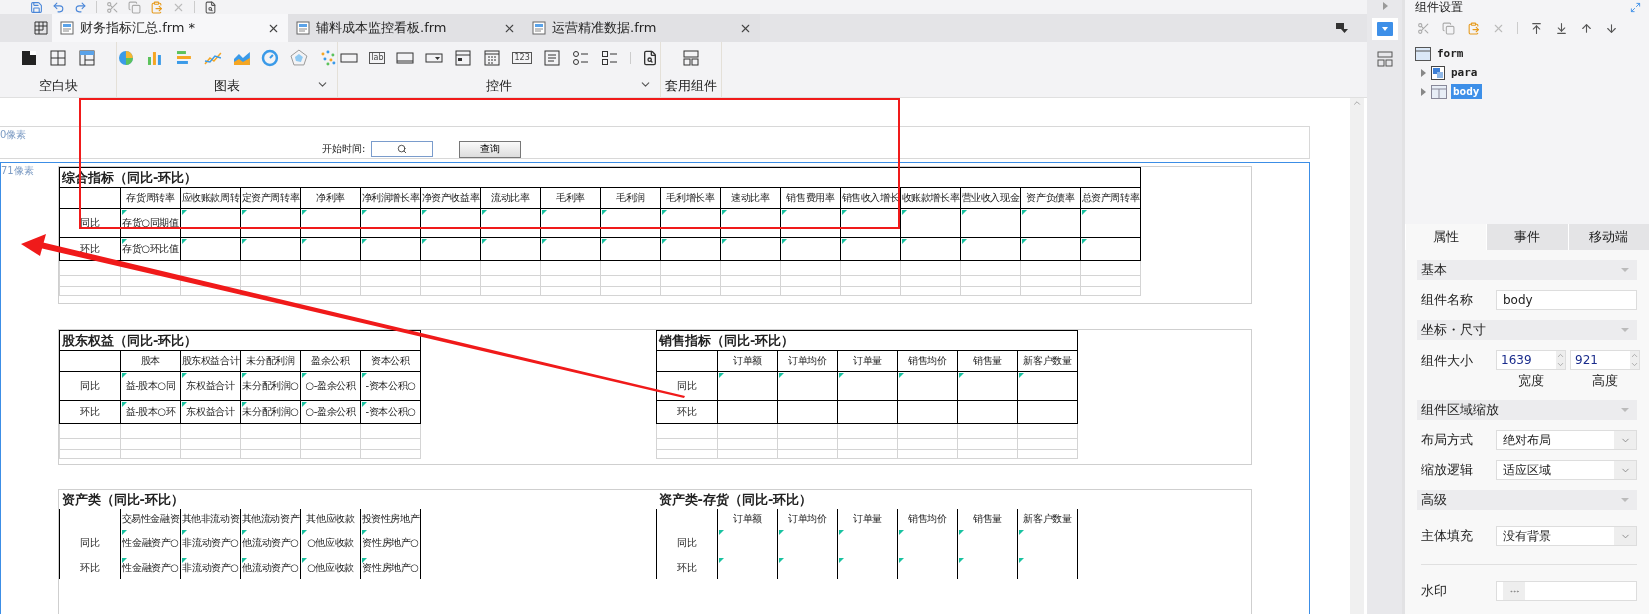  Describe the element at coordinates (691, 58) in the screenshot. I see `template-icon` at that location.